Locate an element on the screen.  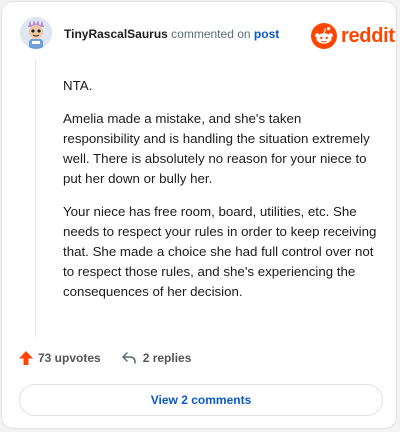
reply-arrow-icon is located at coordinates (128, 358).